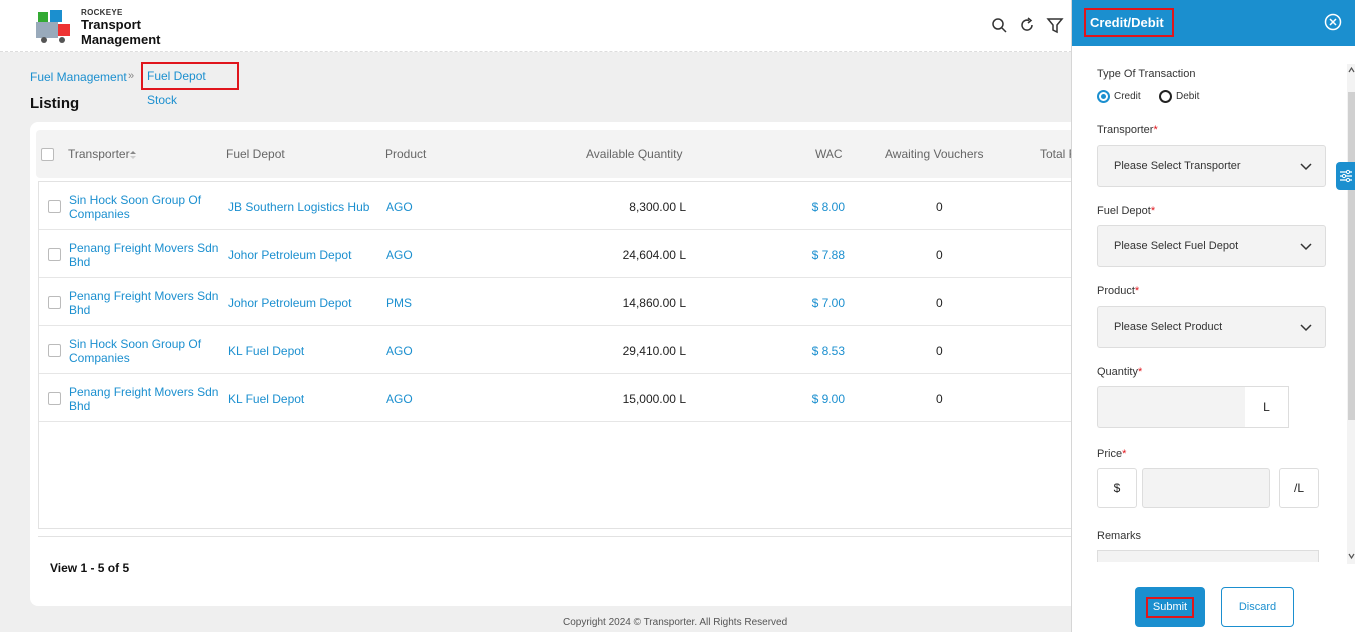  I want to click on breadcrumb-current: Fuel Depot Stock, so click(190, 84).